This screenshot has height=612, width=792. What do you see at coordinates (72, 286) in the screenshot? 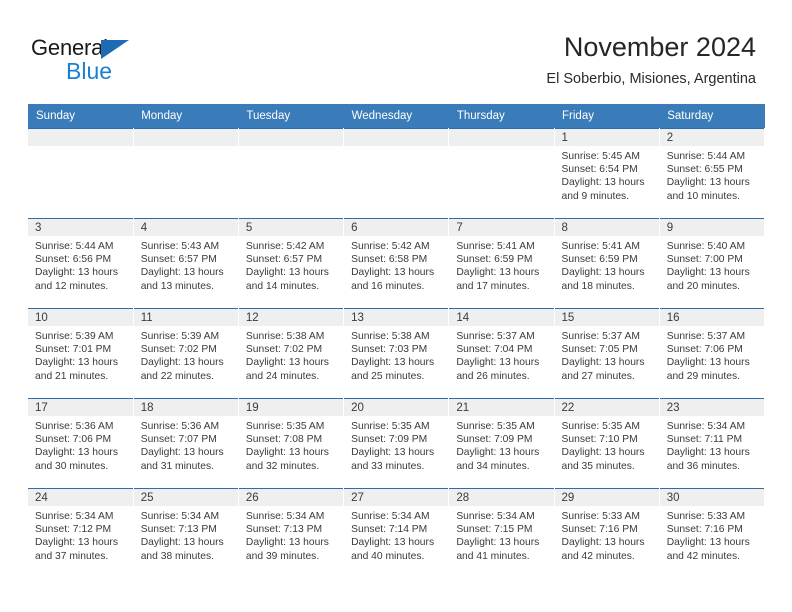
I see `daylight-text-line2: and 12 minutes.` at bounding box center [72, 286].